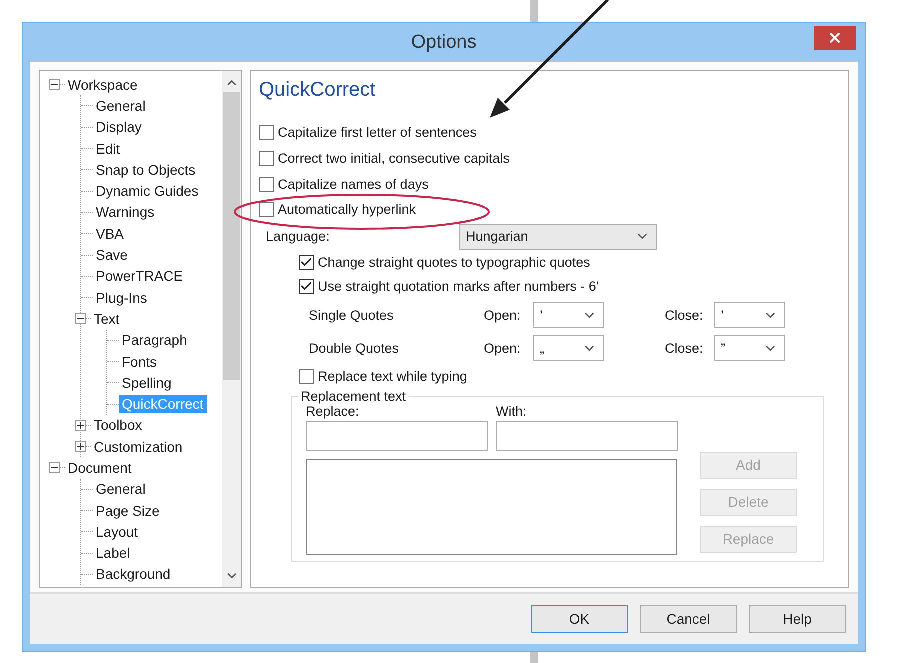 The height and width of the screenshot is (663, 901). I want to click on close-button, so click(835, 38).